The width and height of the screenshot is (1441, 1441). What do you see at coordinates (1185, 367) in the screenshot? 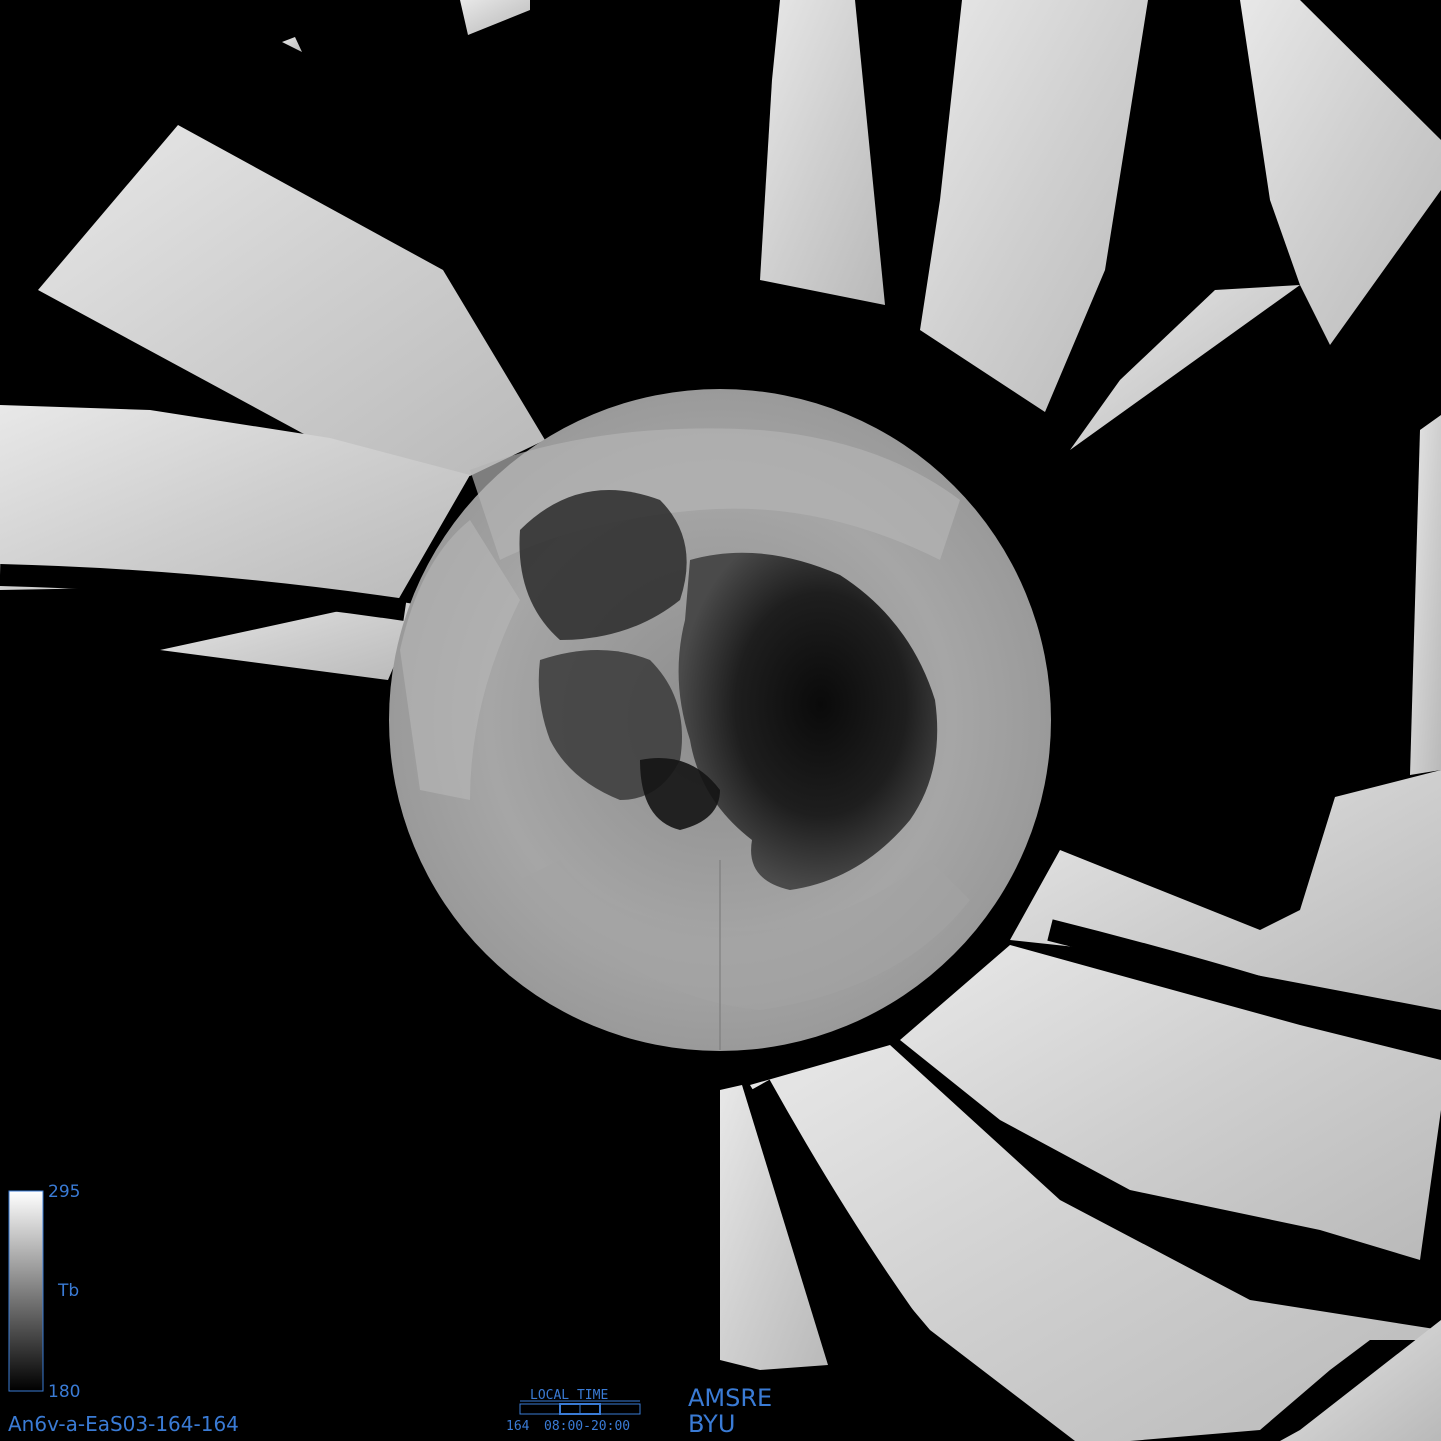
I see `swath-right-upper` at bounding box center [1185, 367].